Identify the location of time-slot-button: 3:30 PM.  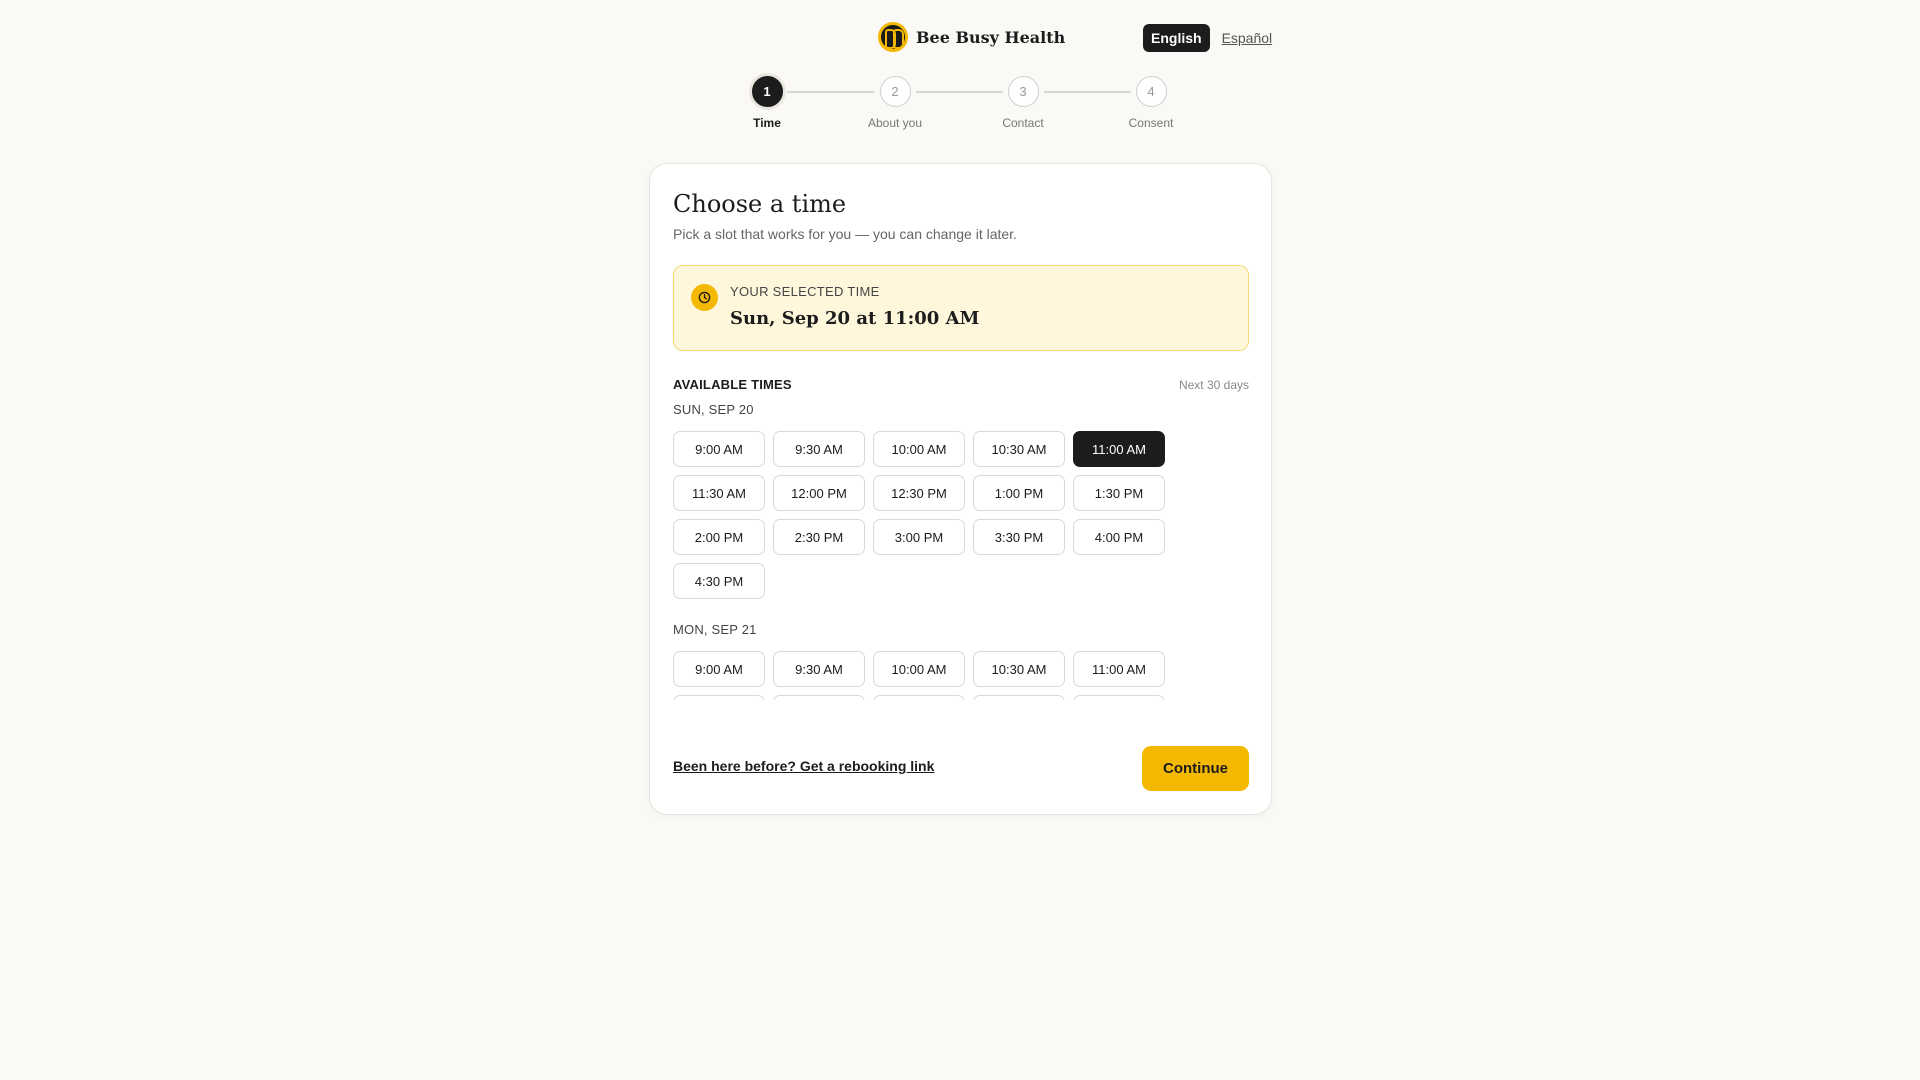
(1019, 537).